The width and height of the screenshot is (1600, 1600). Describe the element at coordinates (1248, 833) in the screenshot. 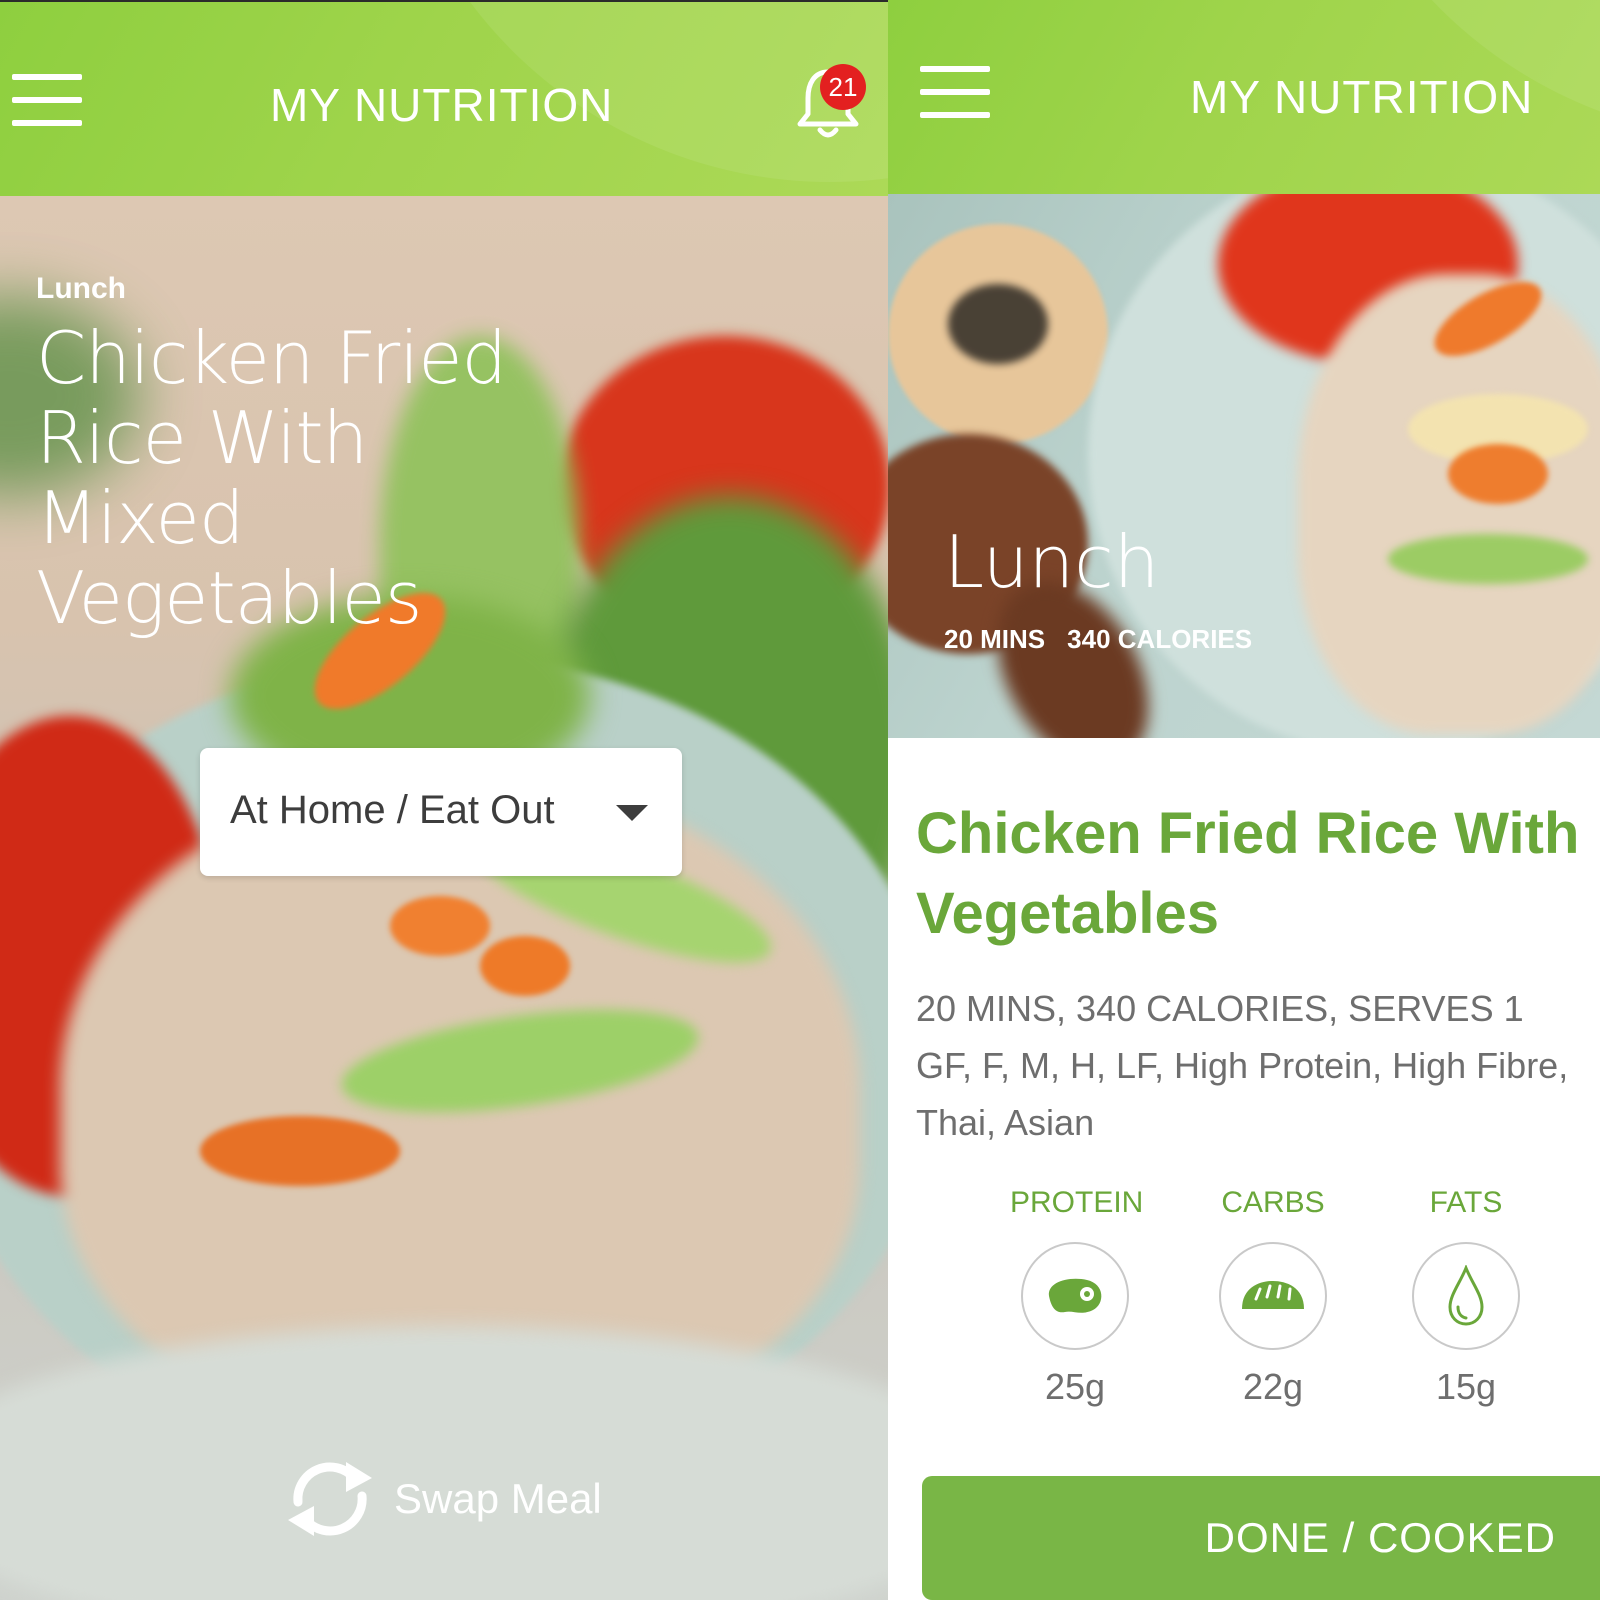

I see `recipe-title-line-1: Chicken Fried Rice With` at that location.